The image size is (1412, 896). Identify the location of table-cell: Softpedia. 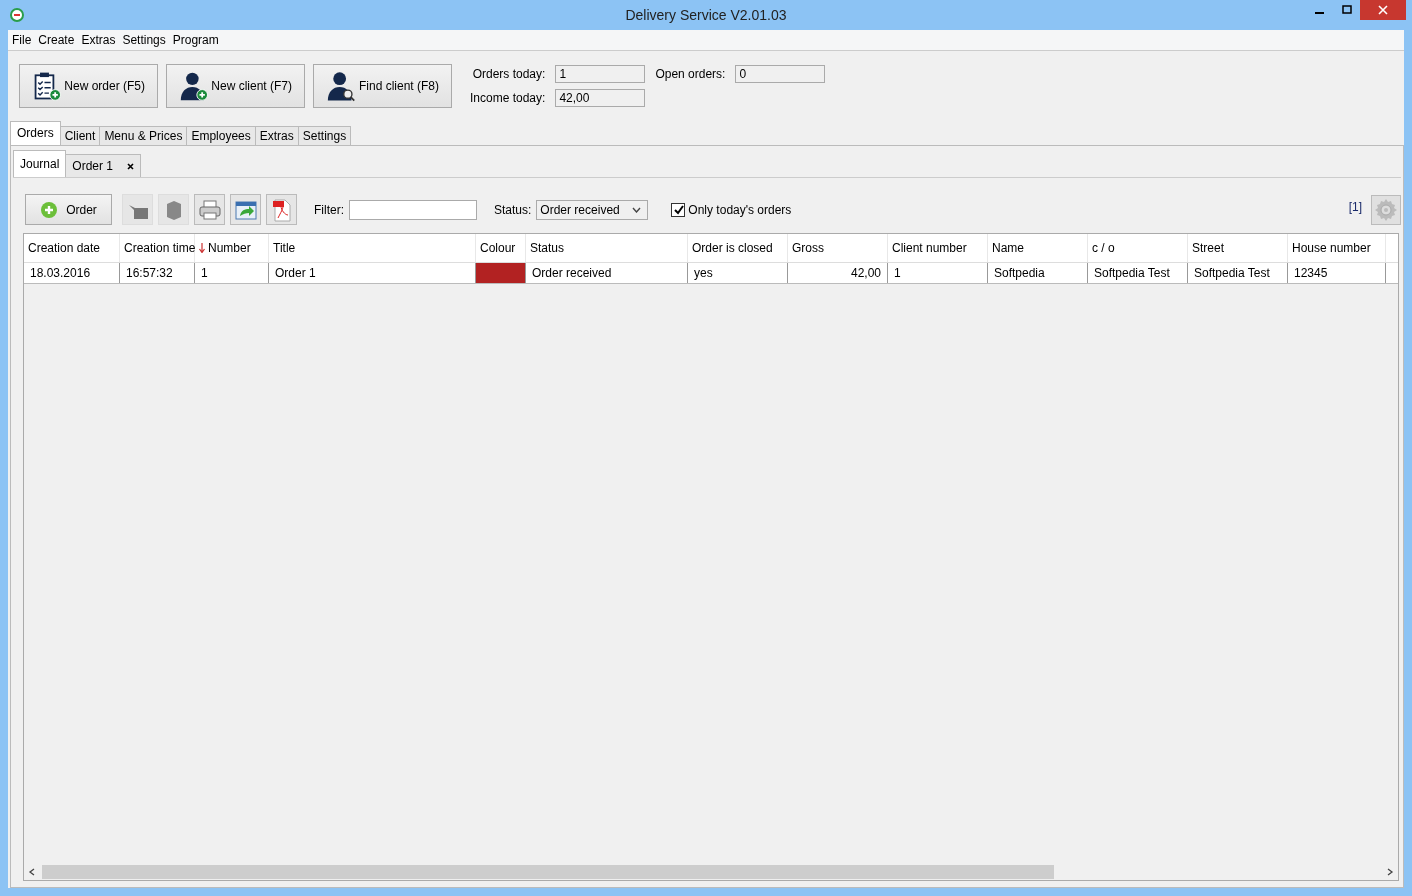
(1038, 273).